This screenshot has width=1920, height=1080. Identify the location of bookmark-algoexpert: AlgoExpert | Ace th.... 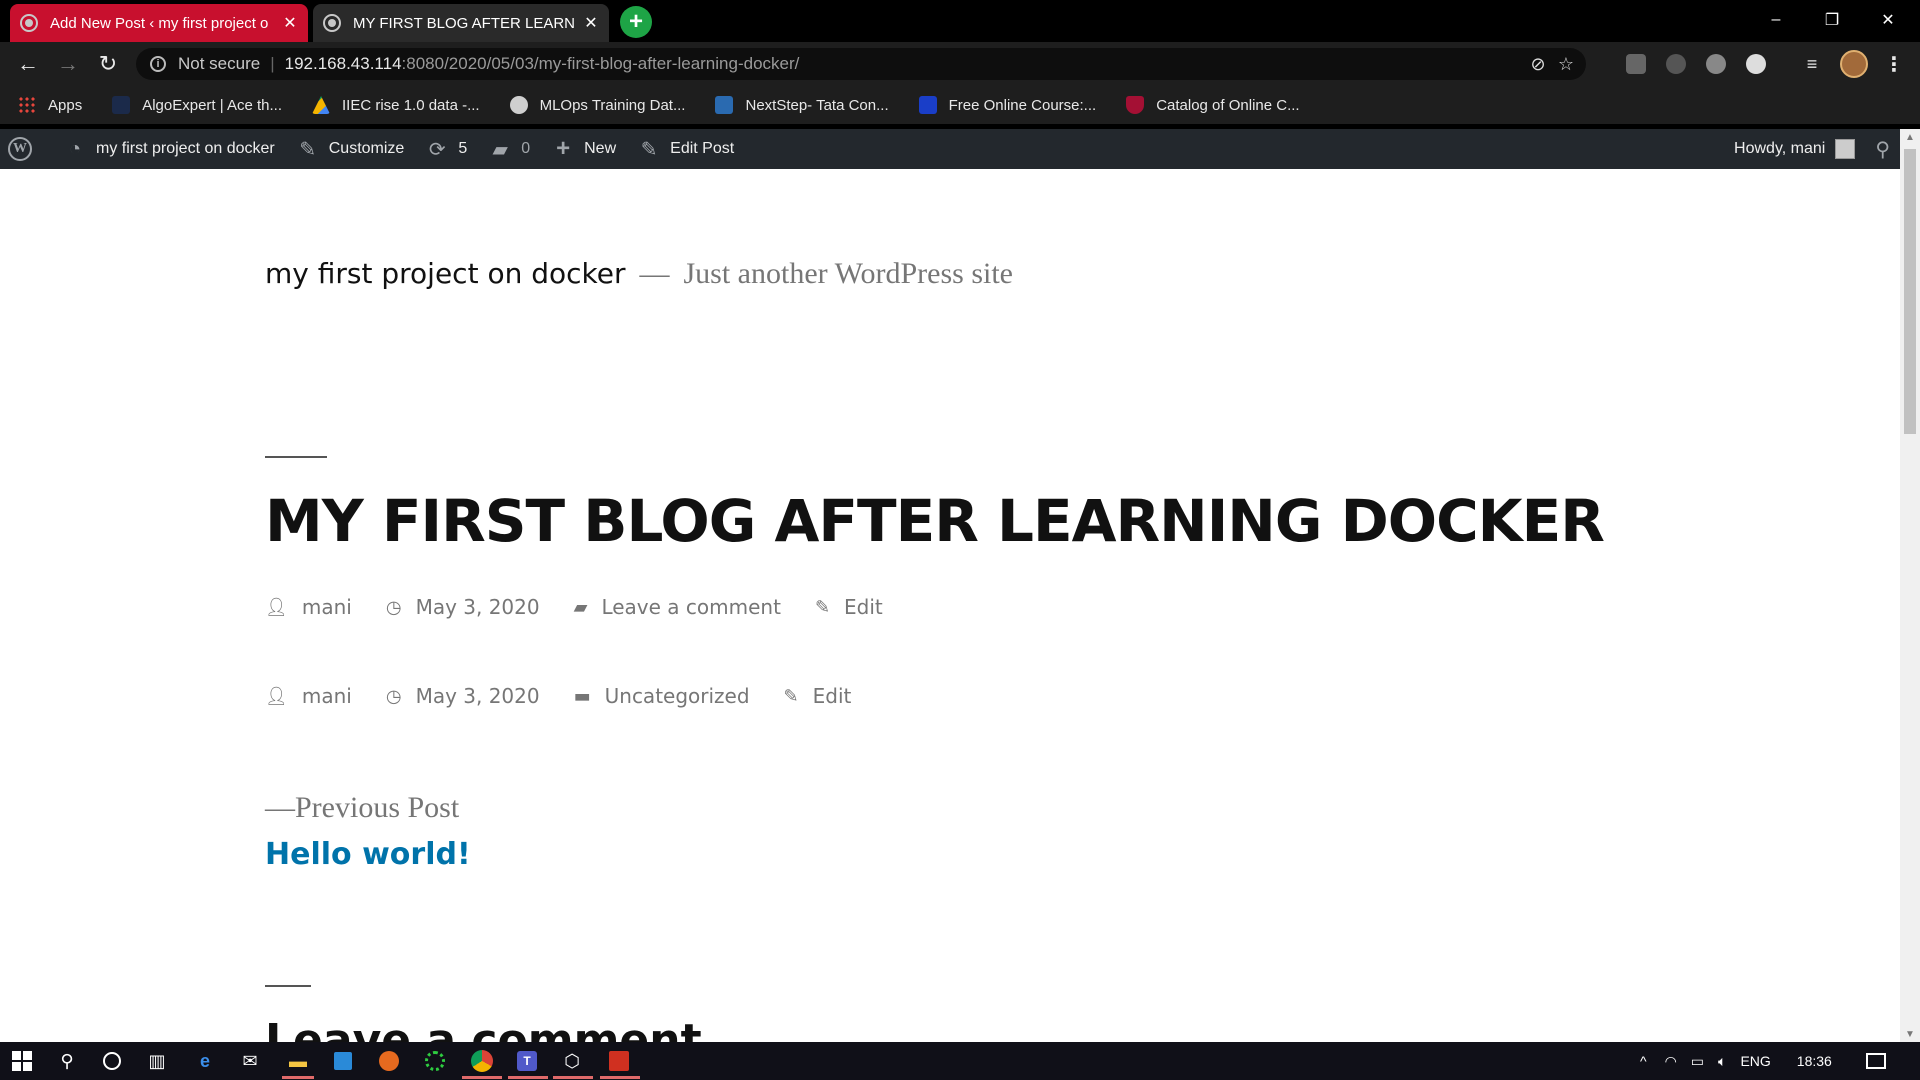
(197, 105).